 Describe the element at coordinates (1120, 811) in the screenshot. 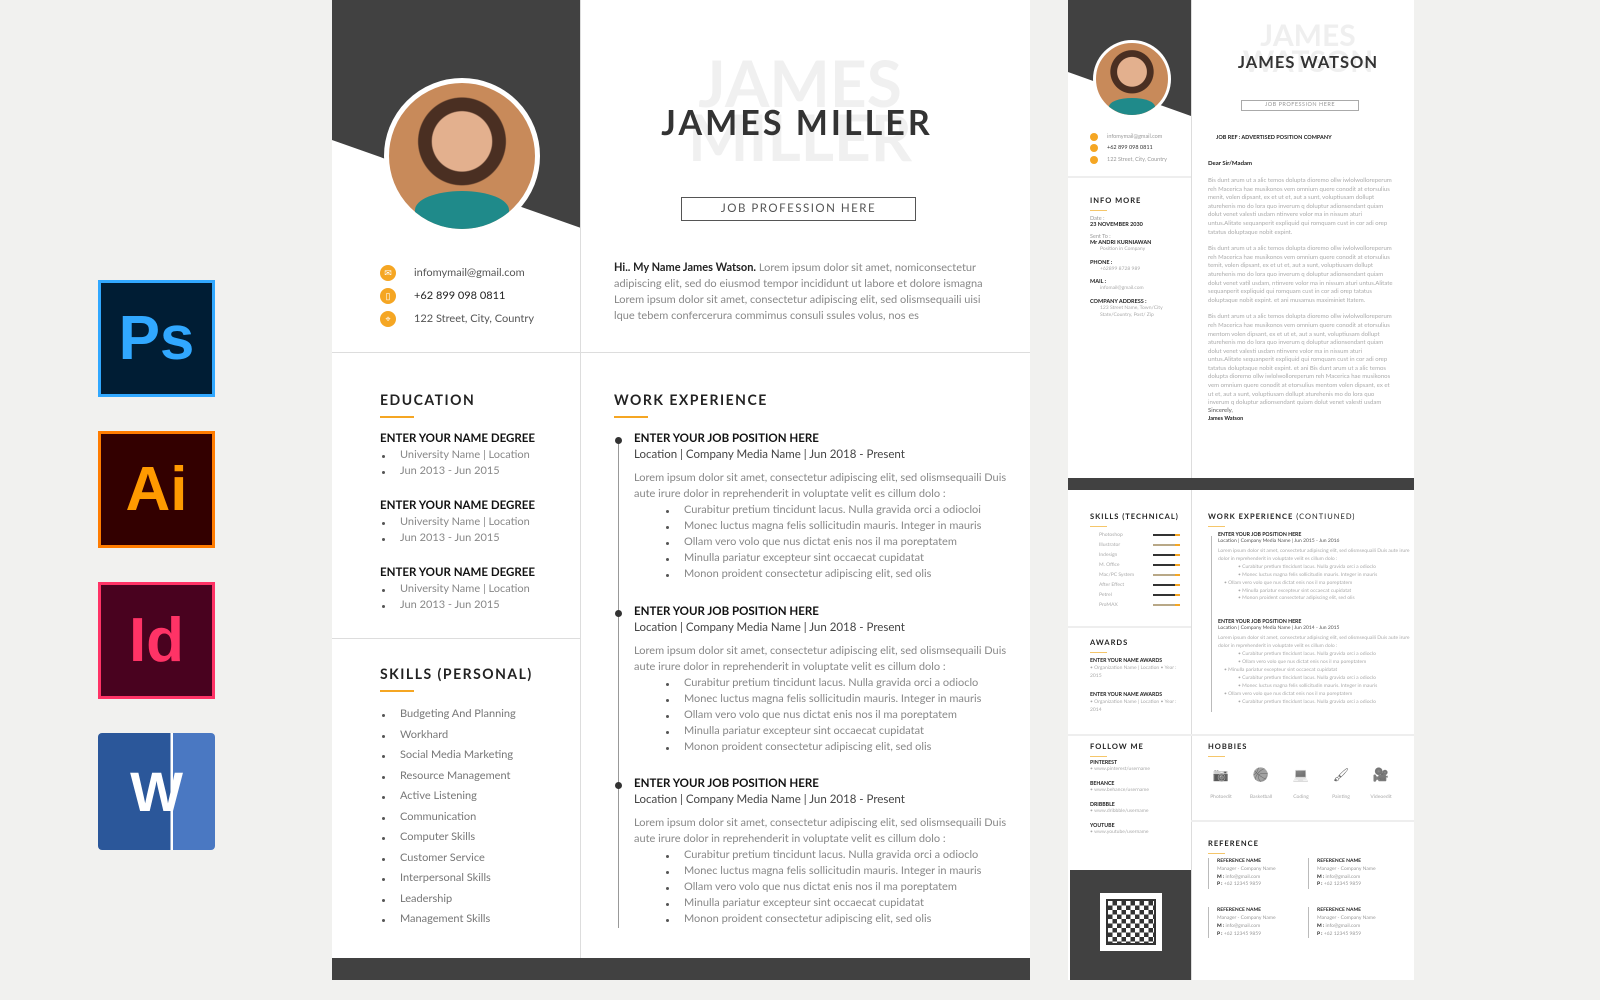

I see `social-url: • www.dribbble/username` at that location.